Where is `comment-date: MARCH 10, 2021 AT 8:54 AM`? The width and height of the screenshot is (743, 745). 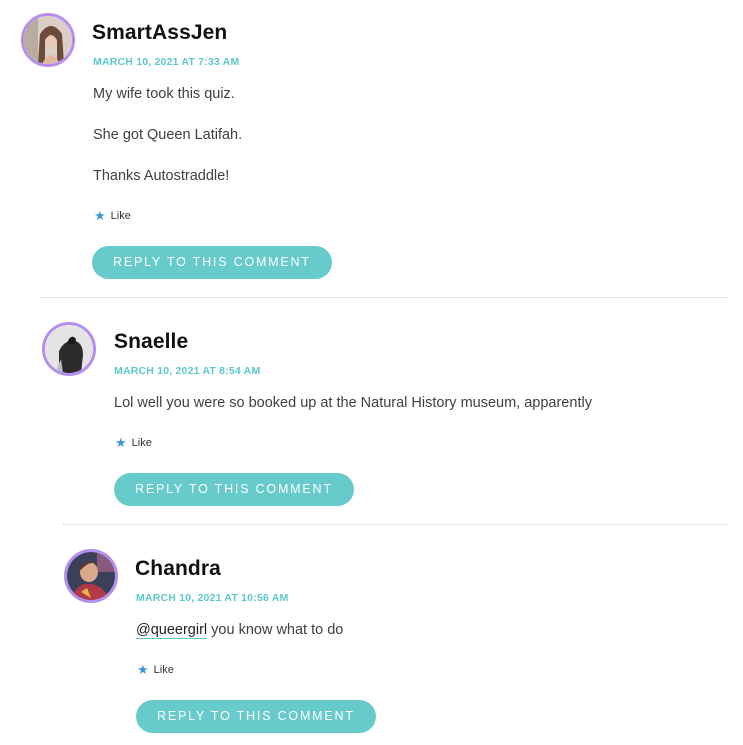
comment-date: MARCH 10, 2021 AT 8:54 AM is located at coordinates (187, 371).